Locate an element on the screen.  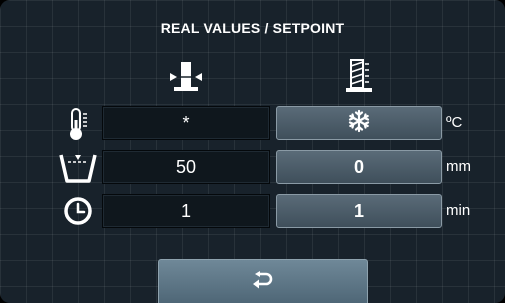
back-button is located at coordinates (263, 281).